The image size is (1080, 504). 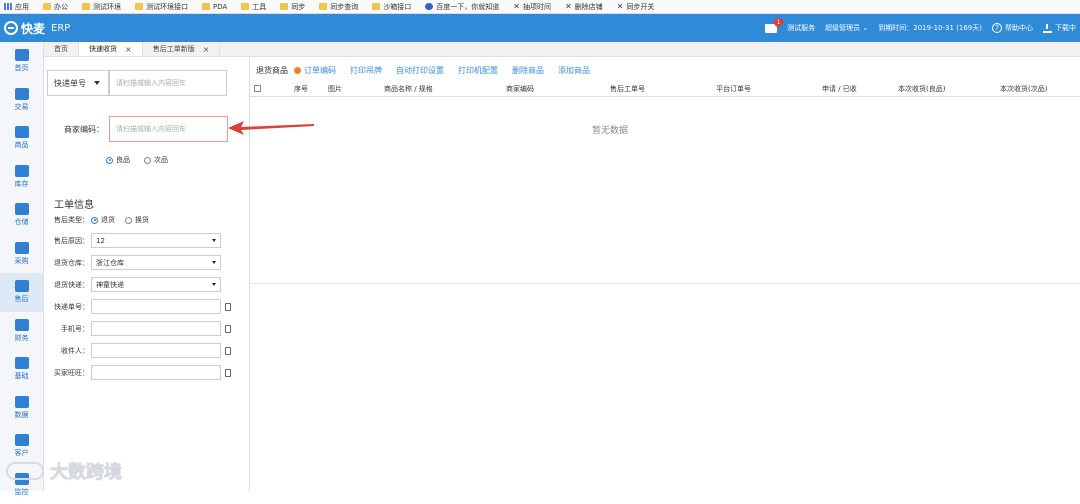 I want to click on nav-item-7: 财务, so click(x=21, y=331).